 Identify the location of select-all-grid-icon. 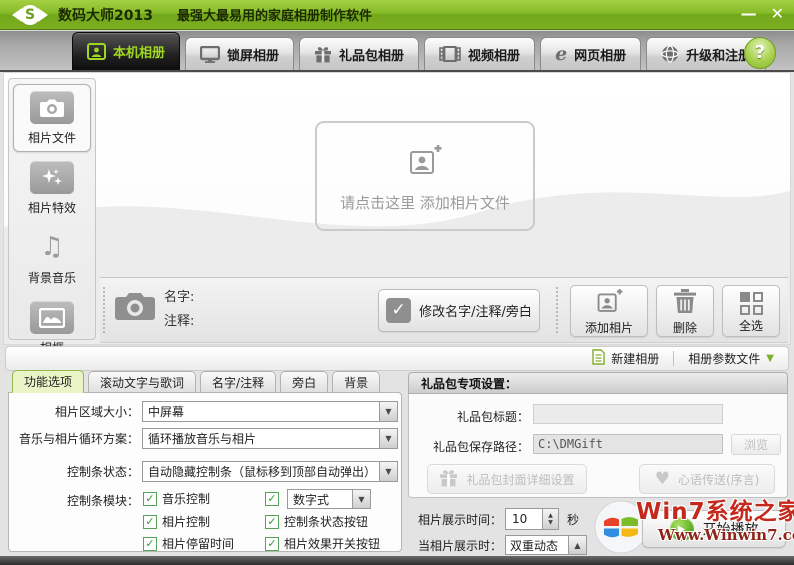
(751, 303).